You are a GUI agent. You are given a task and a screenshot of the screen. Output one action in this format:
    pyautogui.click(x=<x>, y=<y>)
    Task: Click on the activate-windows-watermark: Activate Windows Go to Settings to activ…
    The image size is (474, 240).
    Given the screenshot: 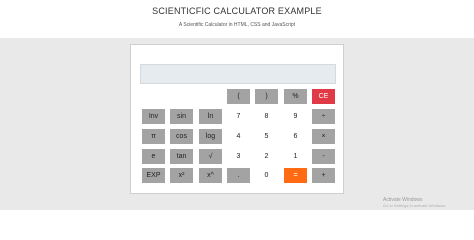 What is the action you would take?
    pyautogui.click(x=428, y=203)
    